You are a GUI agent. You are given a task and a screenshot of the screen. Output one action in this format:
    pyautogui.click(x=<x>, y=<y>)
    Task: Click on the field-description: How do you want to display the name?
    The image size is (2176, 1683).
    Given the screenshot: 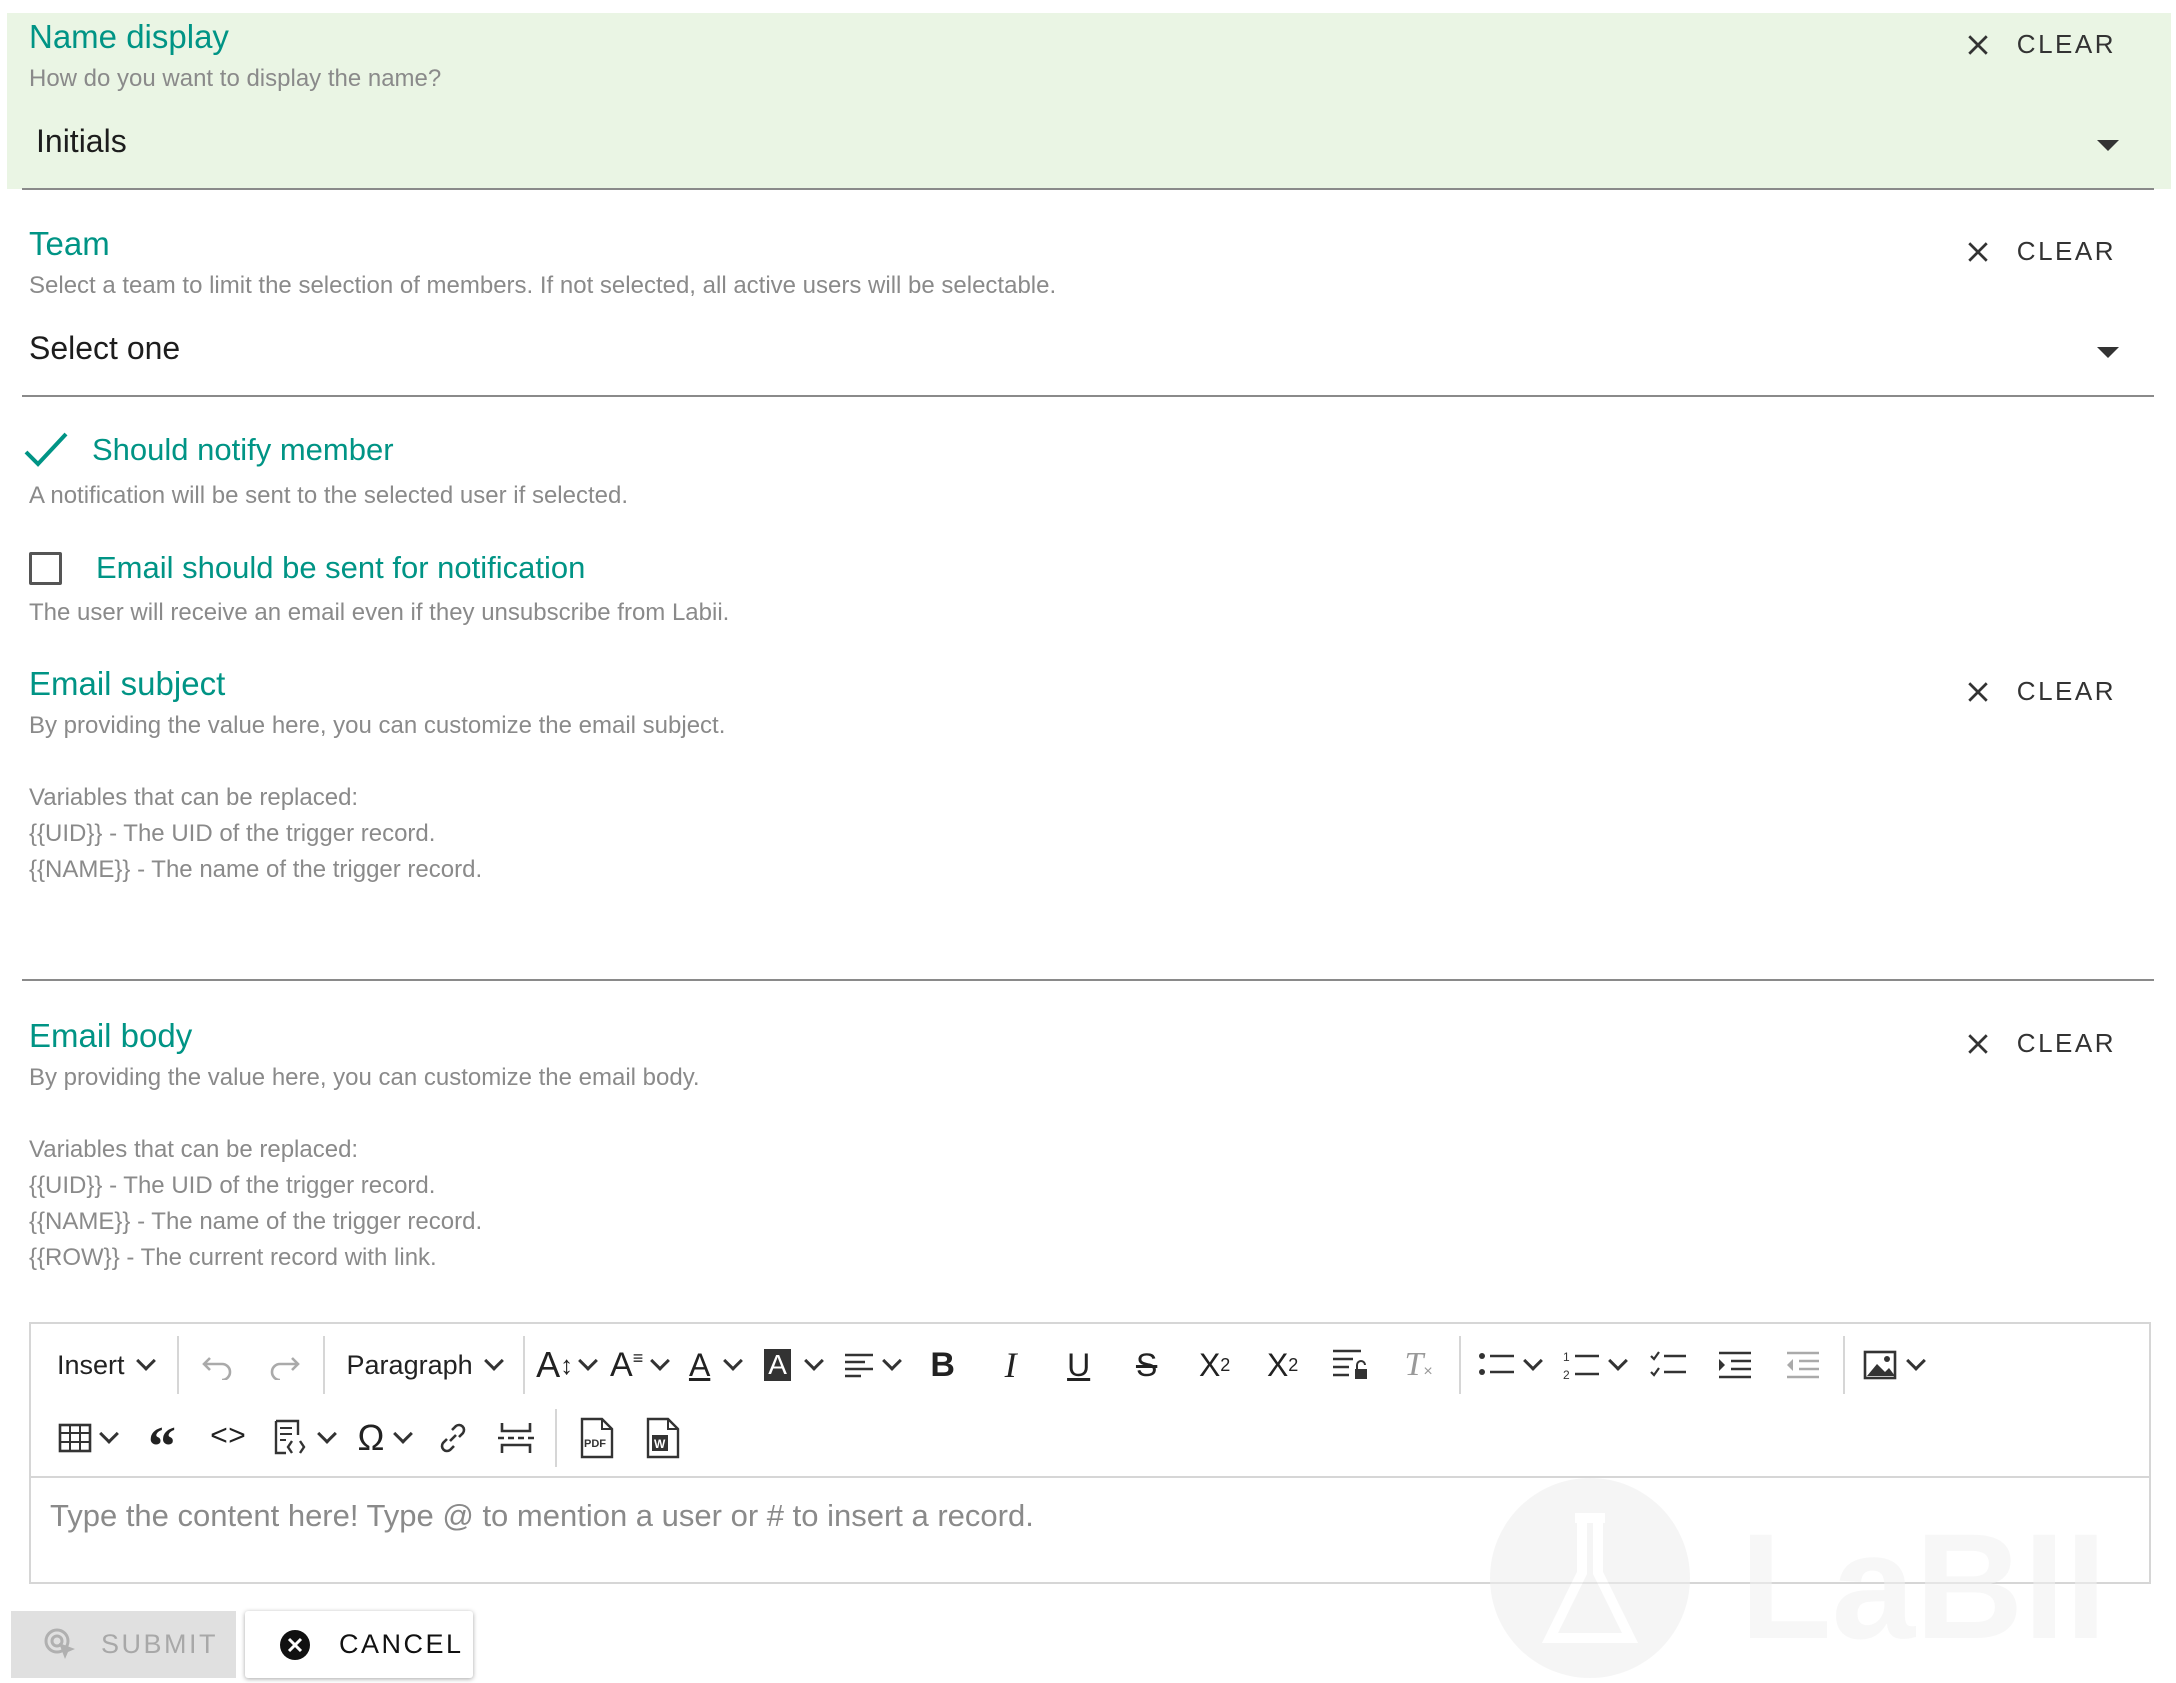 What is the action you would take?
    pyautogui.click(x=235, y=78)
    